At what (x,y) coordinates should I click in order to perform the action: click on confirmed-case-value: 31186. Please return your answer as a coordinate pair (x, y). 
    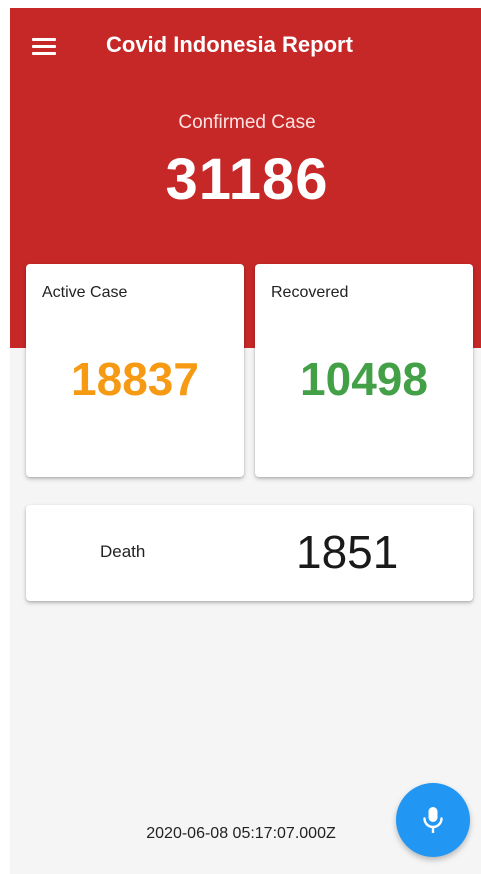
    Looking at the image, I should click on (247, 179).